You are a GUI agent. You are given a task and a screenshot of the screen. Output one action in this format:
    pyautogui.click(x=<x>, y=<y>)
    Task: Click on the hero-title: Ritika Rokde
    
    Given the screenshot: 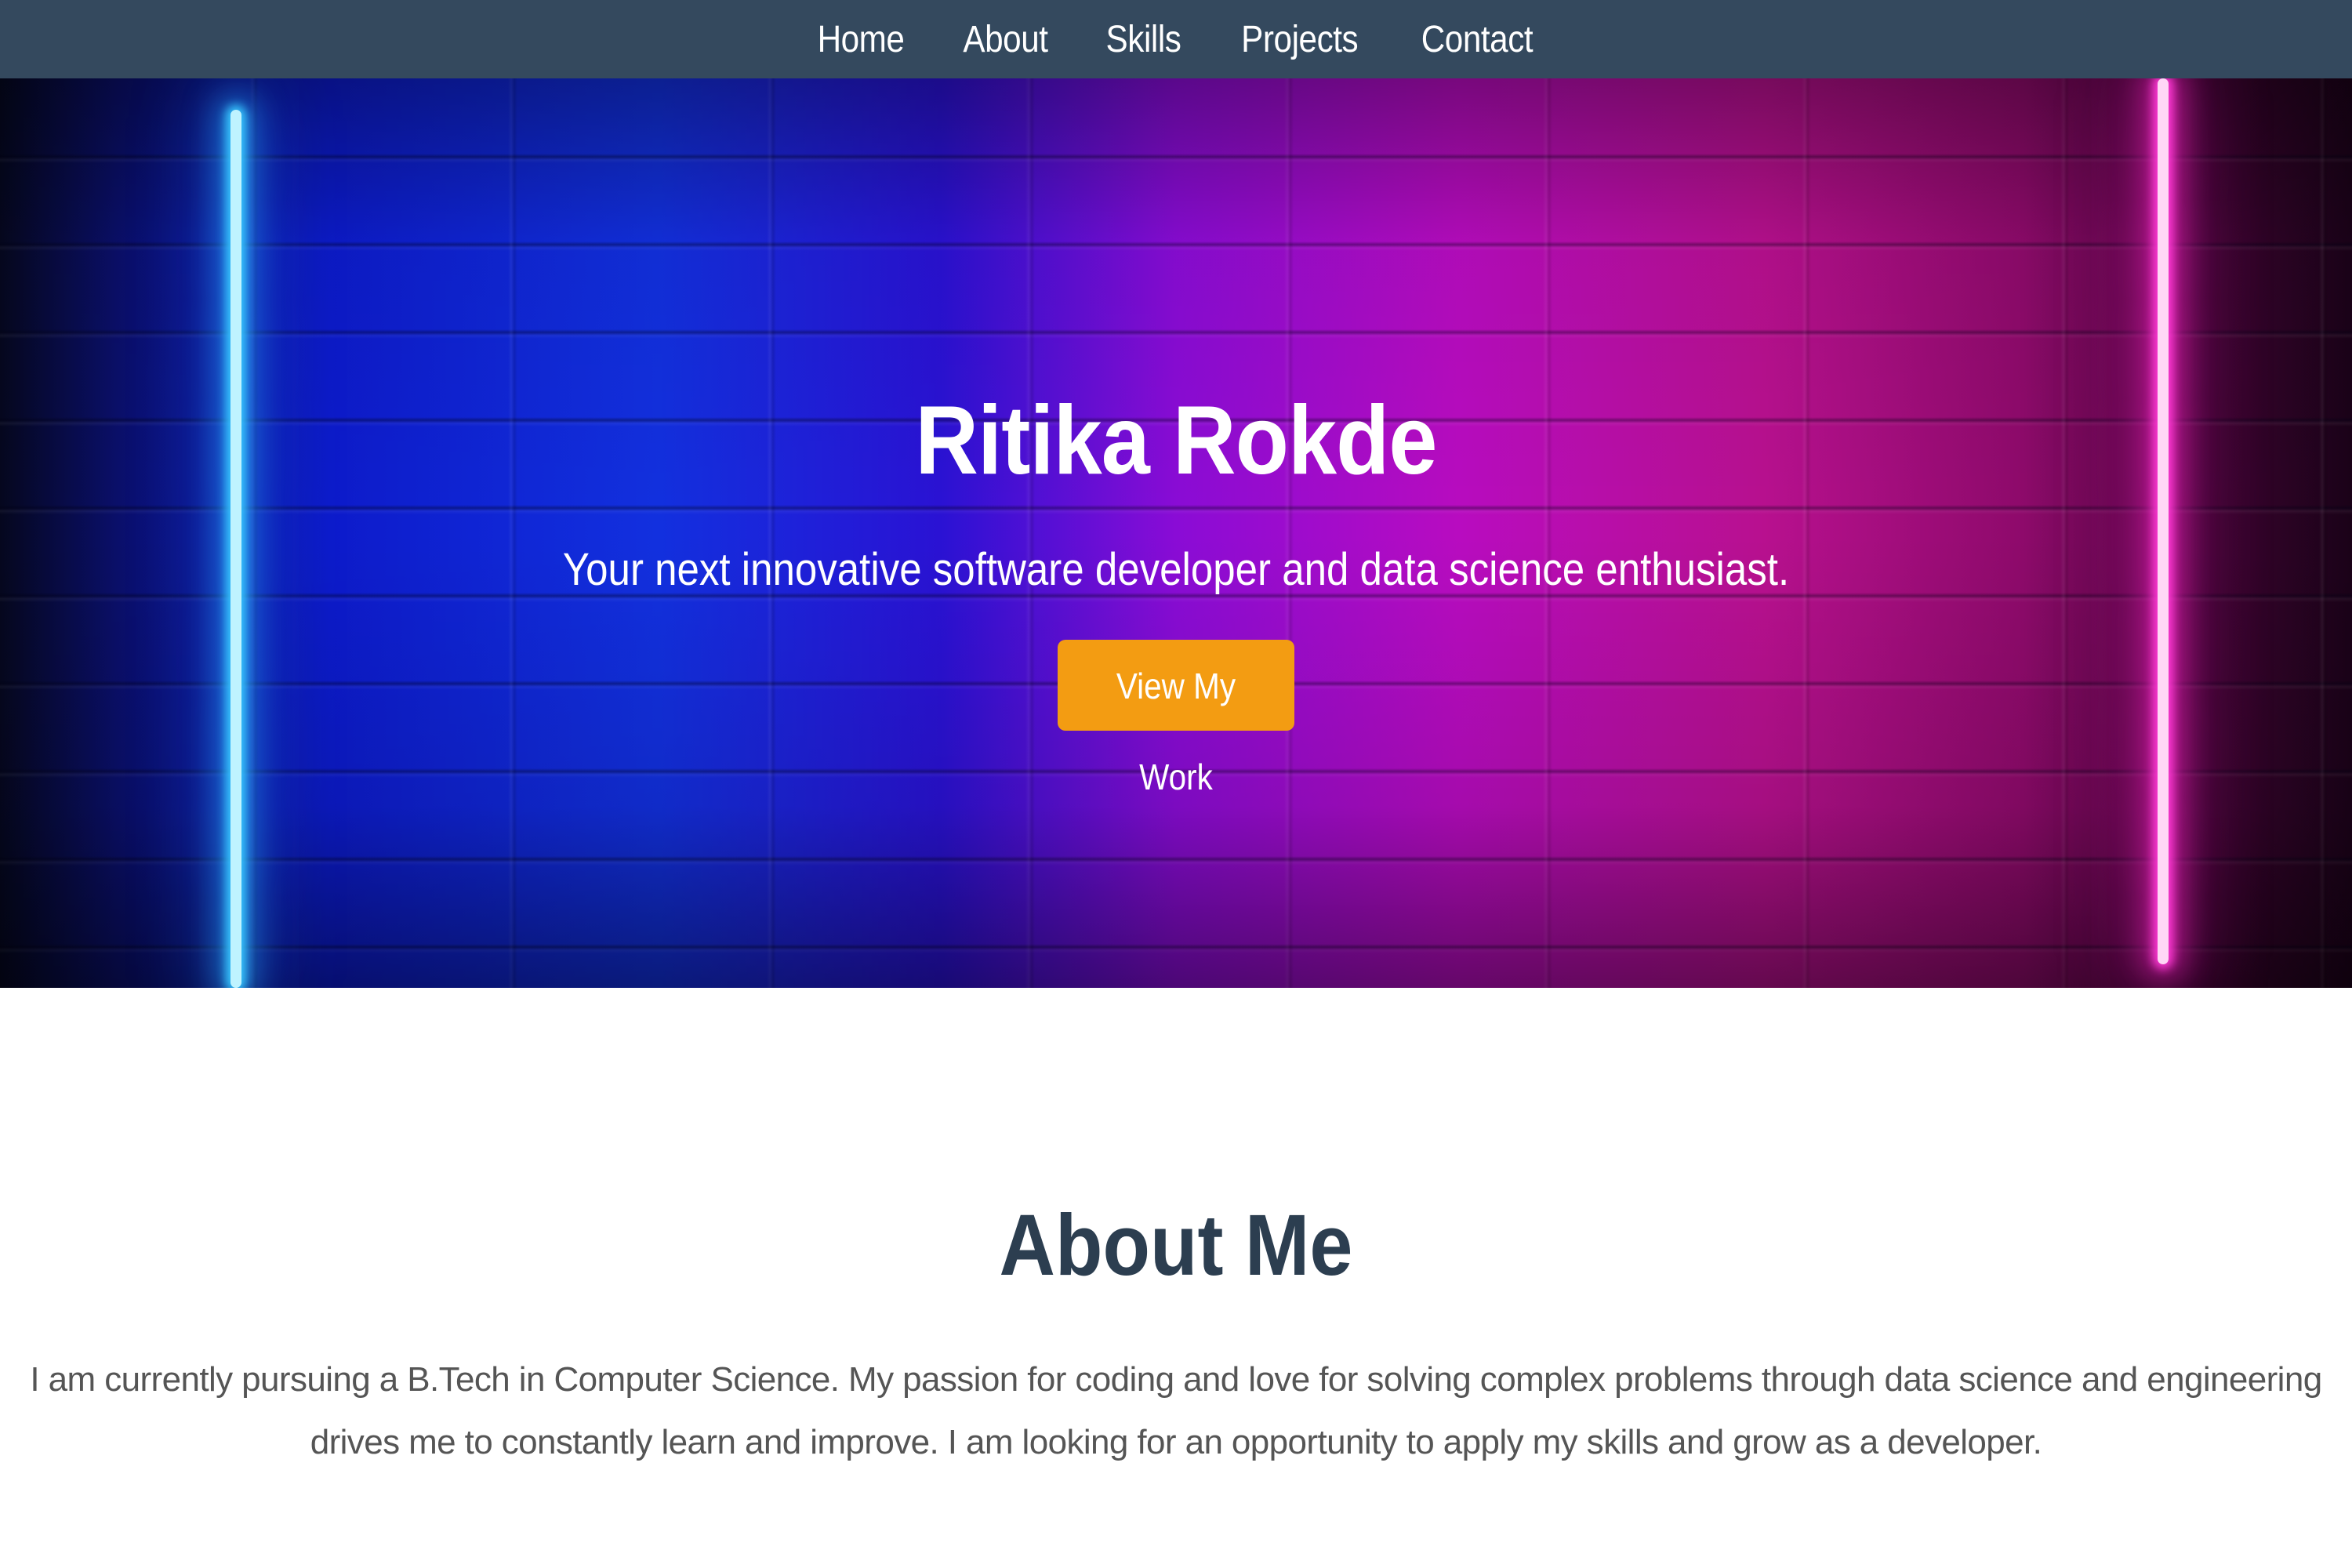 What is the action you would take?
    pyautogui.click(x=1176, y=441)
    